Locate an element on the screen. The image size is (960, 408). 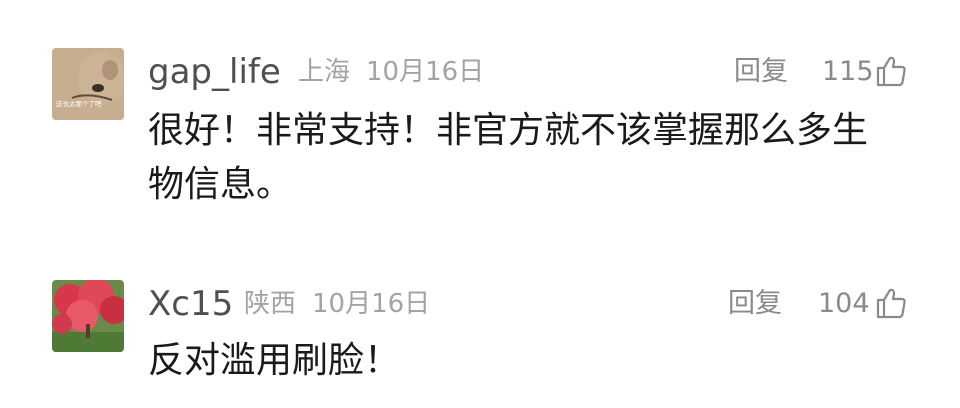
avatar: 这也太那个了吧 is located at coordinates (88, 84).